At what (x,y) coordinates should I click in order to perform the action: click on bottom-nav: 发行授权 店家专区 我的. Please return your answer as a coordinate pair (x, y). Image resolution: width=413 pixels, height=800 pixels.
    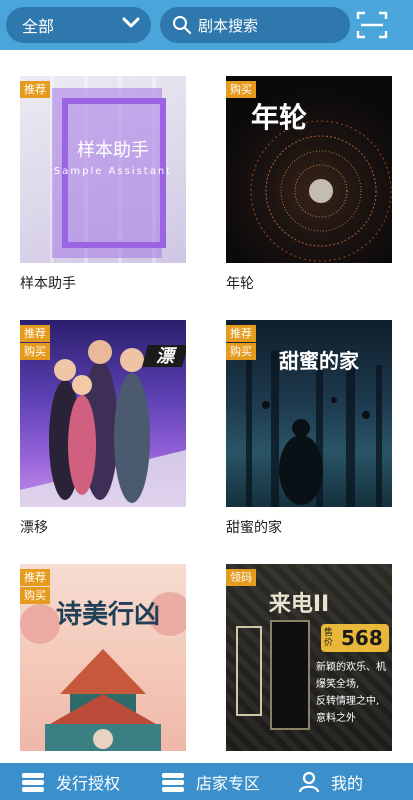
    Looking at the image, I should click on (206, 781).